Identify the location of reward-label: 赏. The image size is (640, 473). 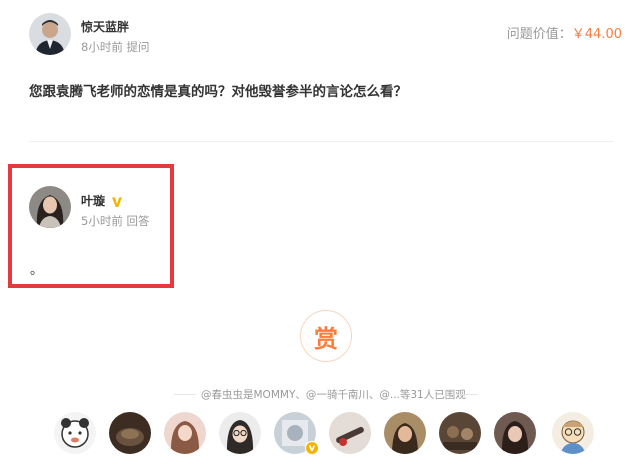
(326, 338).